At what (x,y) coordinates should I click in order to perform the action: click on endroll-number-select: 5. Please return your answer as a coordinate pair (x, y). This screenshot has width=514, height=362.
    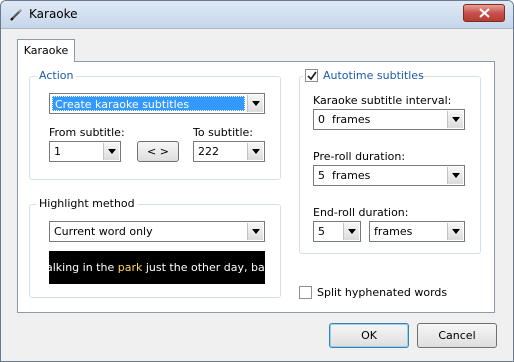
    Looking at the image, I should click on (337, 231).